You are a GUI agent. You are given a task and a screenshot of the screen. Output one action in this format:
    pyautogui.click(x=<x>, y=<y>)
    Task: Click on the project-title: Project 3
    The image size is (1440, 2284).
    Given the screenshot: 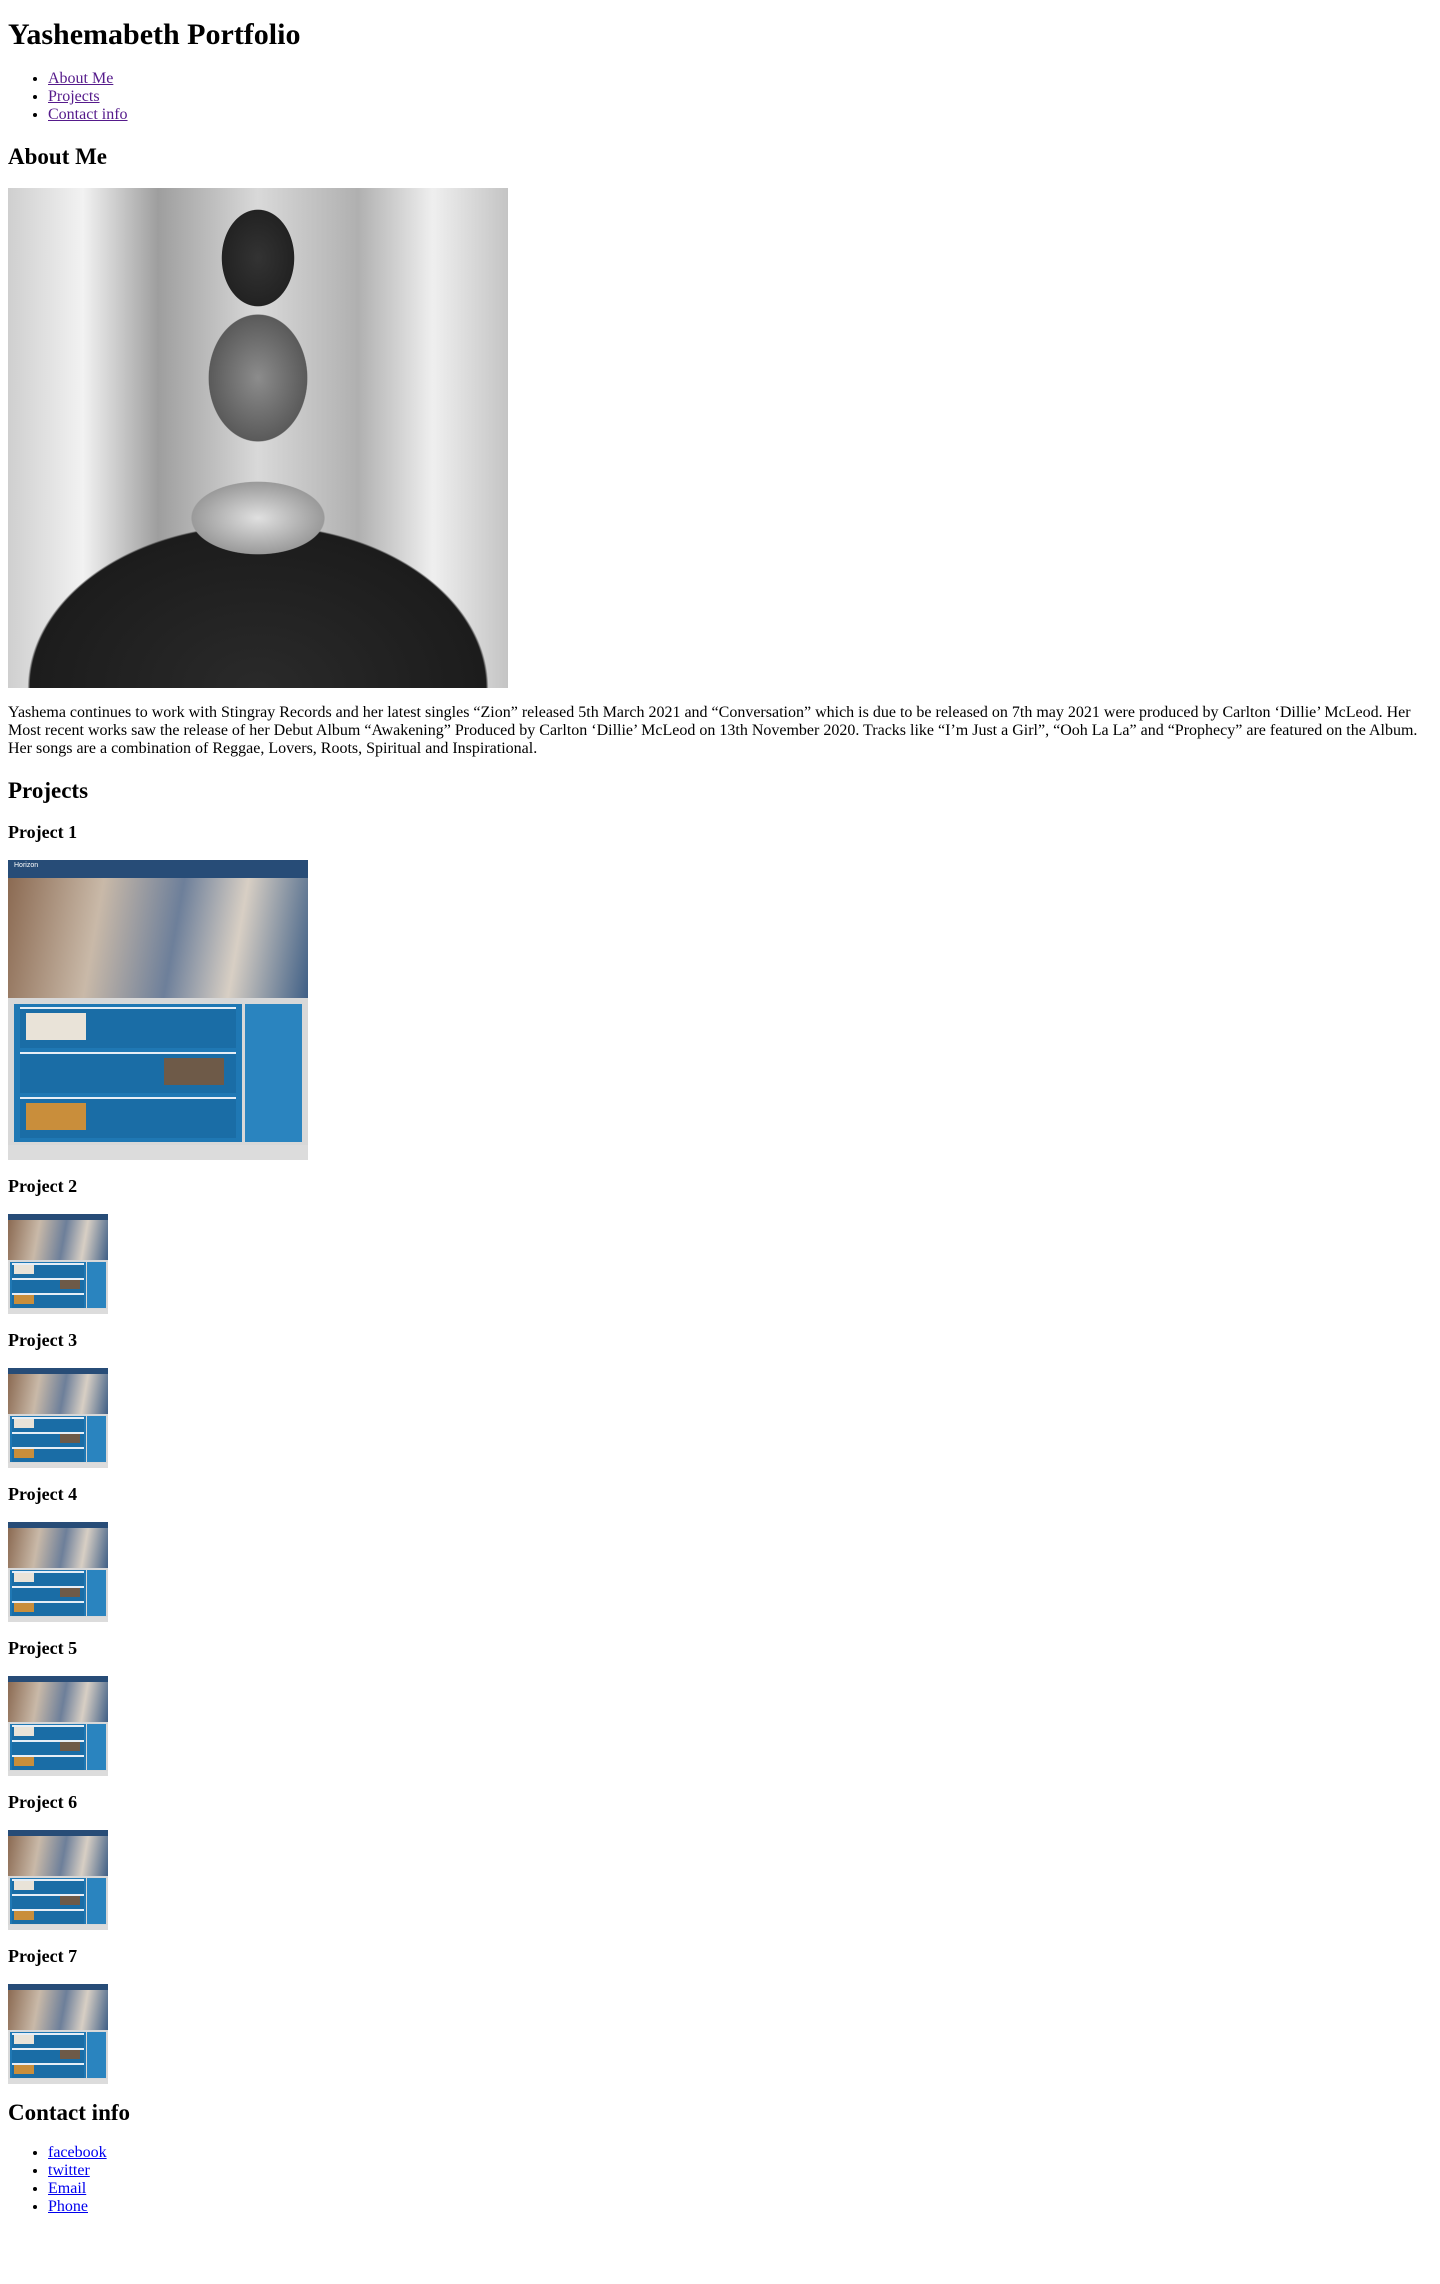 What is the action you would take?
    pyautogui.click(x=43, y=1340)
    